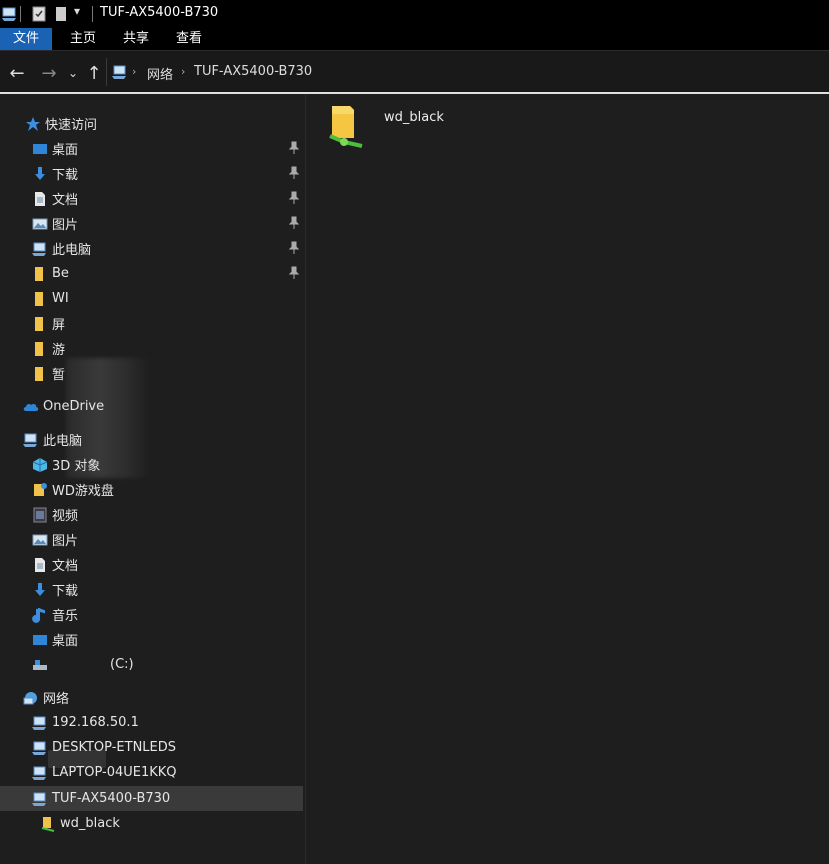  What do you see at coordinates (104, 747) in the screenshot?
I see `nav-item-network-desktop: DESKTOP-ETNLEDS` at bounding box center [104, 747].